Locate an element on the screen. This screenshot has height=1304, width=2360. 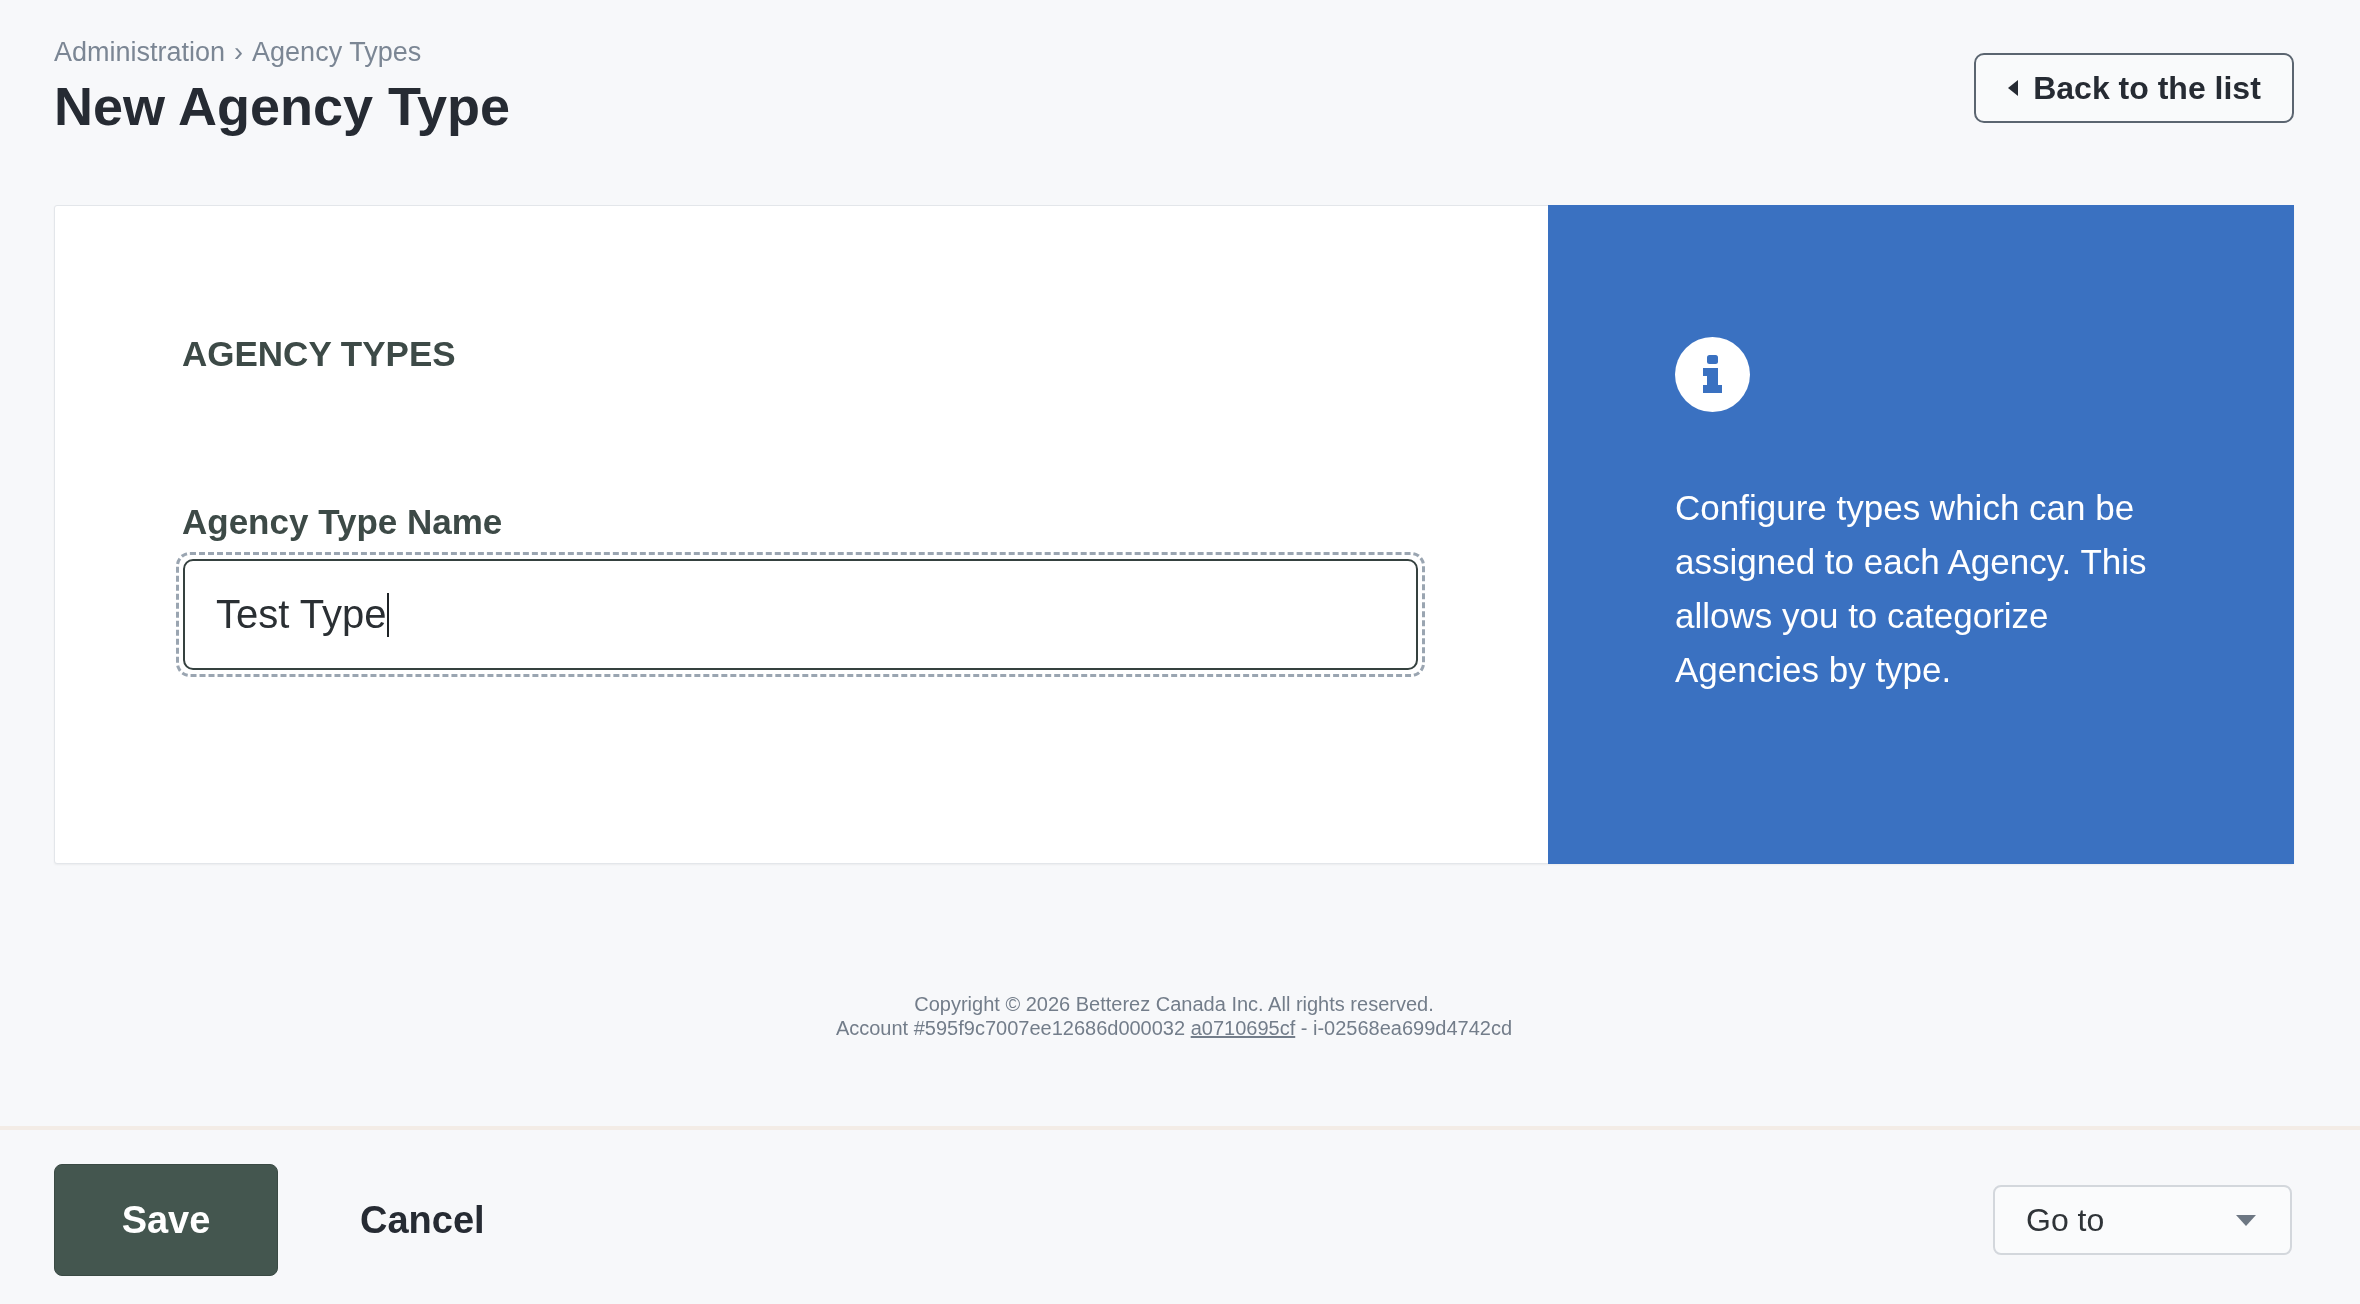
info-icon is located at coordinates (1712, 374).